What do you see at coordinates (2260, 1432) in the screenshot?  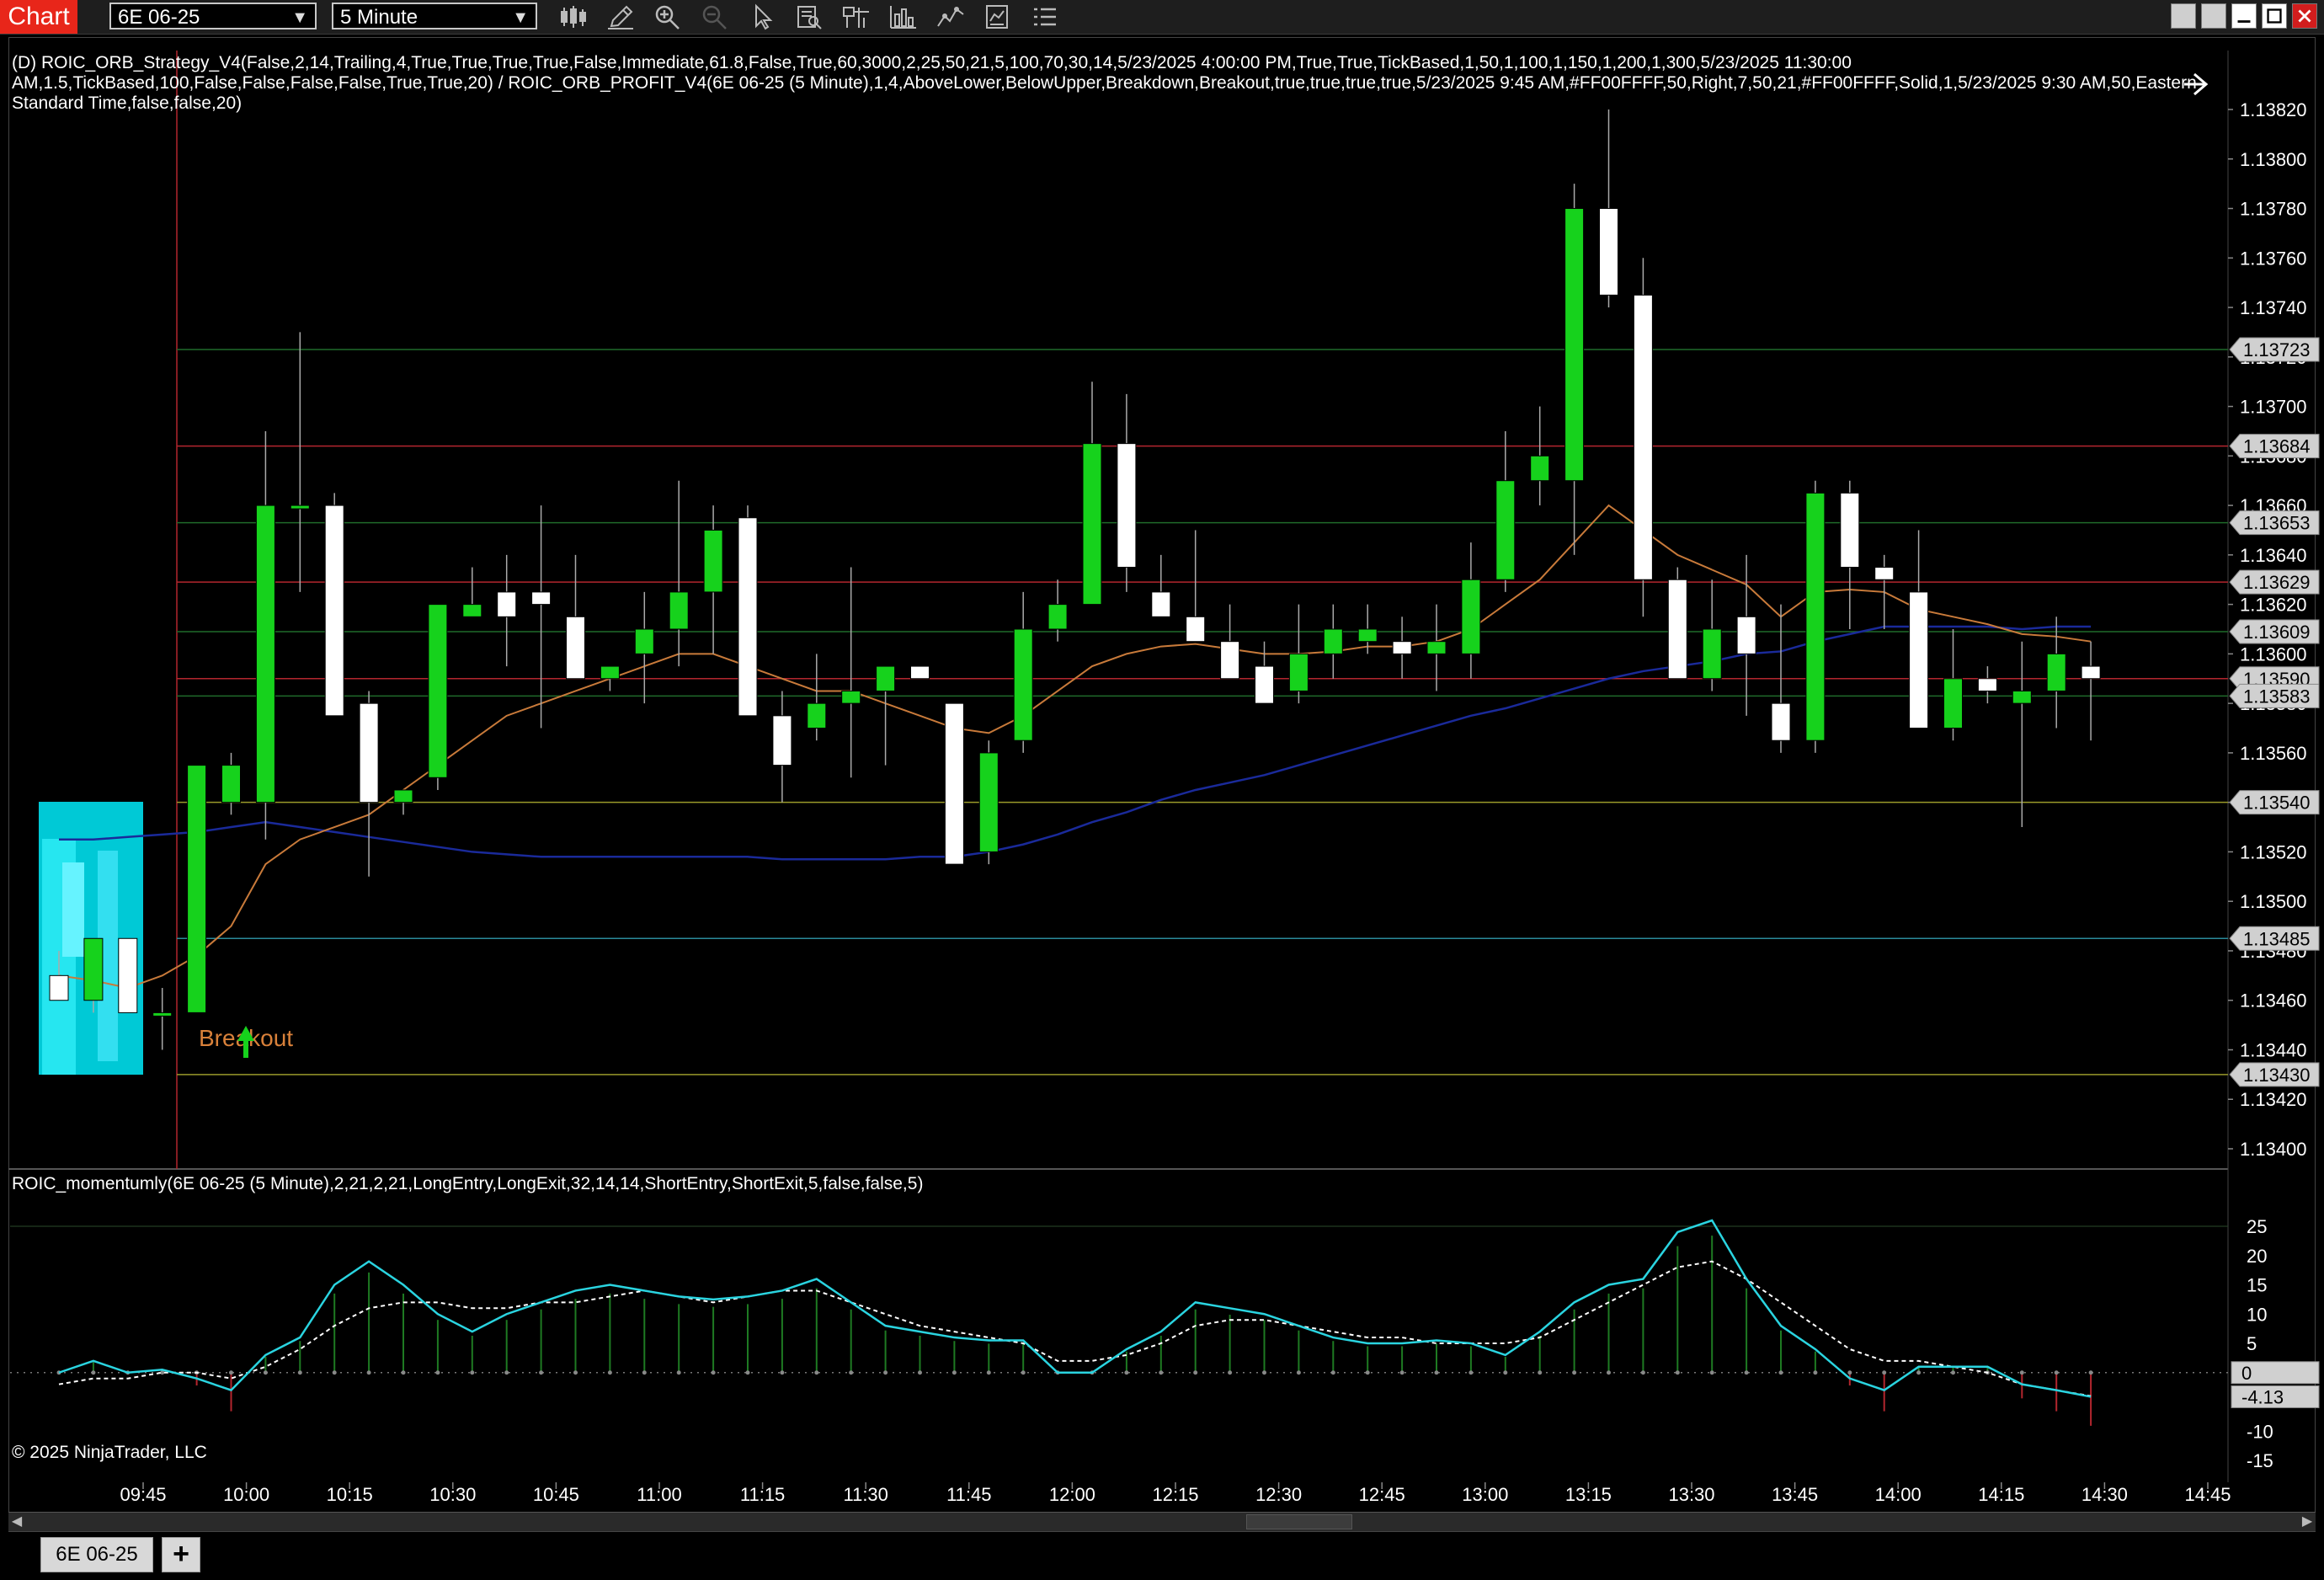 I see `oscillator-tick-label: -10` at bounding box center [2260, 1432].